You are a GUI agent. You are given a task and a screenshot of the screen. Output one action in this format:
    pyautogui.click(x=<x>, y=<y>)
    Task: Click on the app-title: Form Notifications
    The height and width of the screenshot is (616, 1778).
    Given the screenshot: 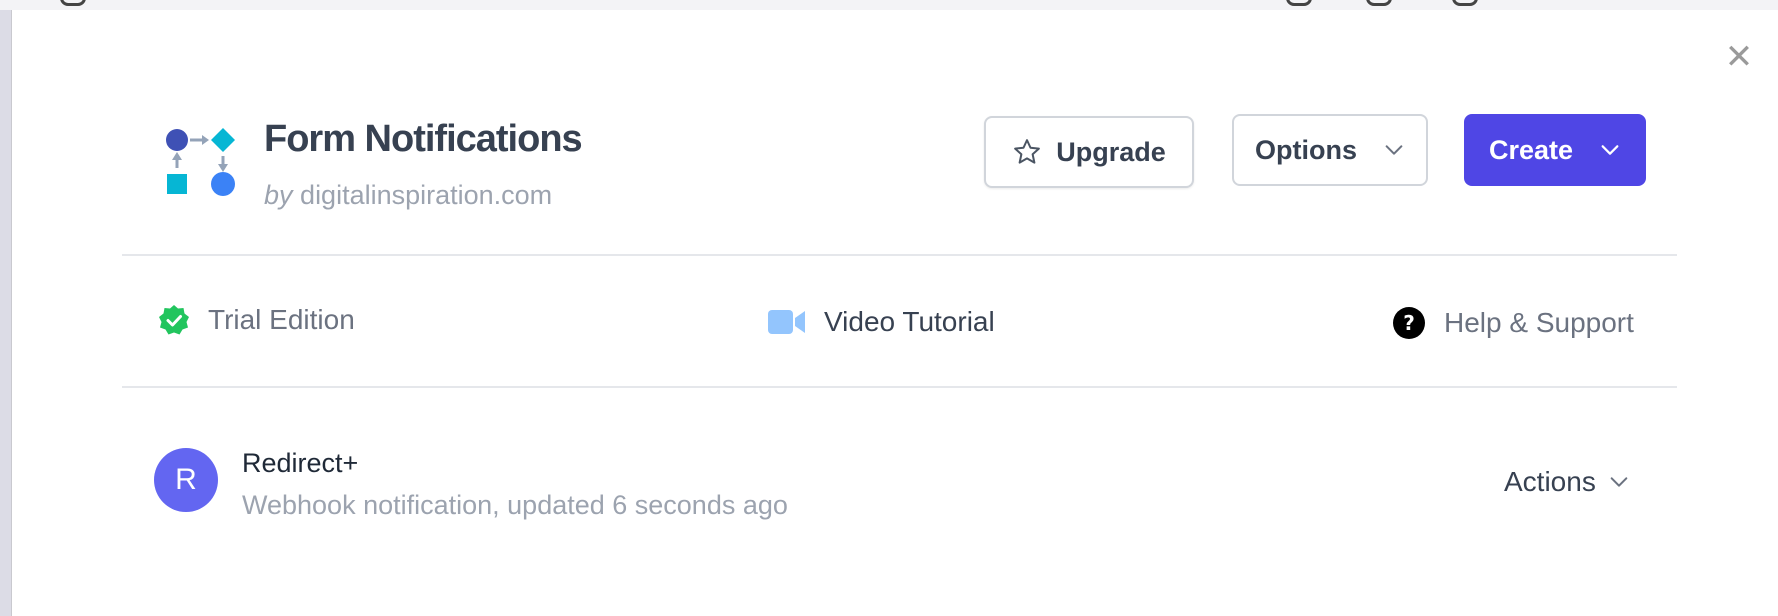 What is the action you would take?
    pyautogui.click(x=423, y=139)
    